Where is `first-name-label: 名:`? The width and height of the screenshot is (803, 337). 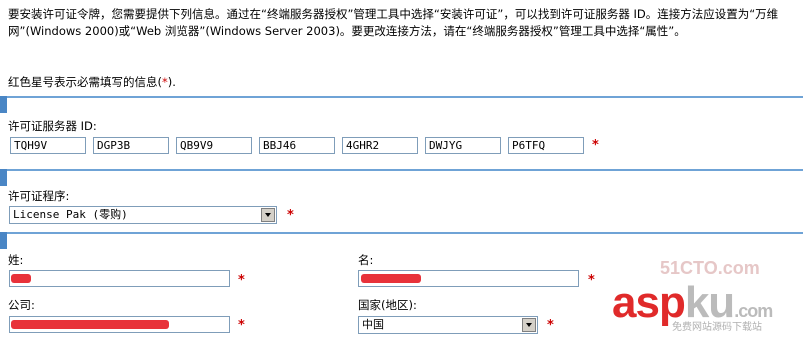
first-name-label: 名: is located at coordinates (366, 260).